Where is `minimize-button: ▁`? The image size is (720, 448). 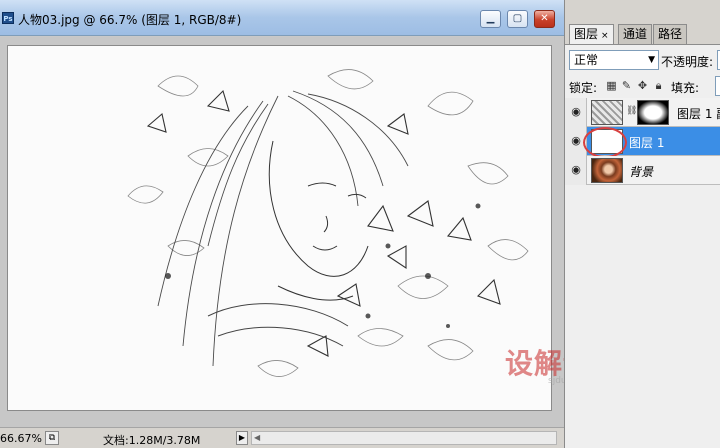
minimize-button: ▁ is located at coordinates (490, 19).